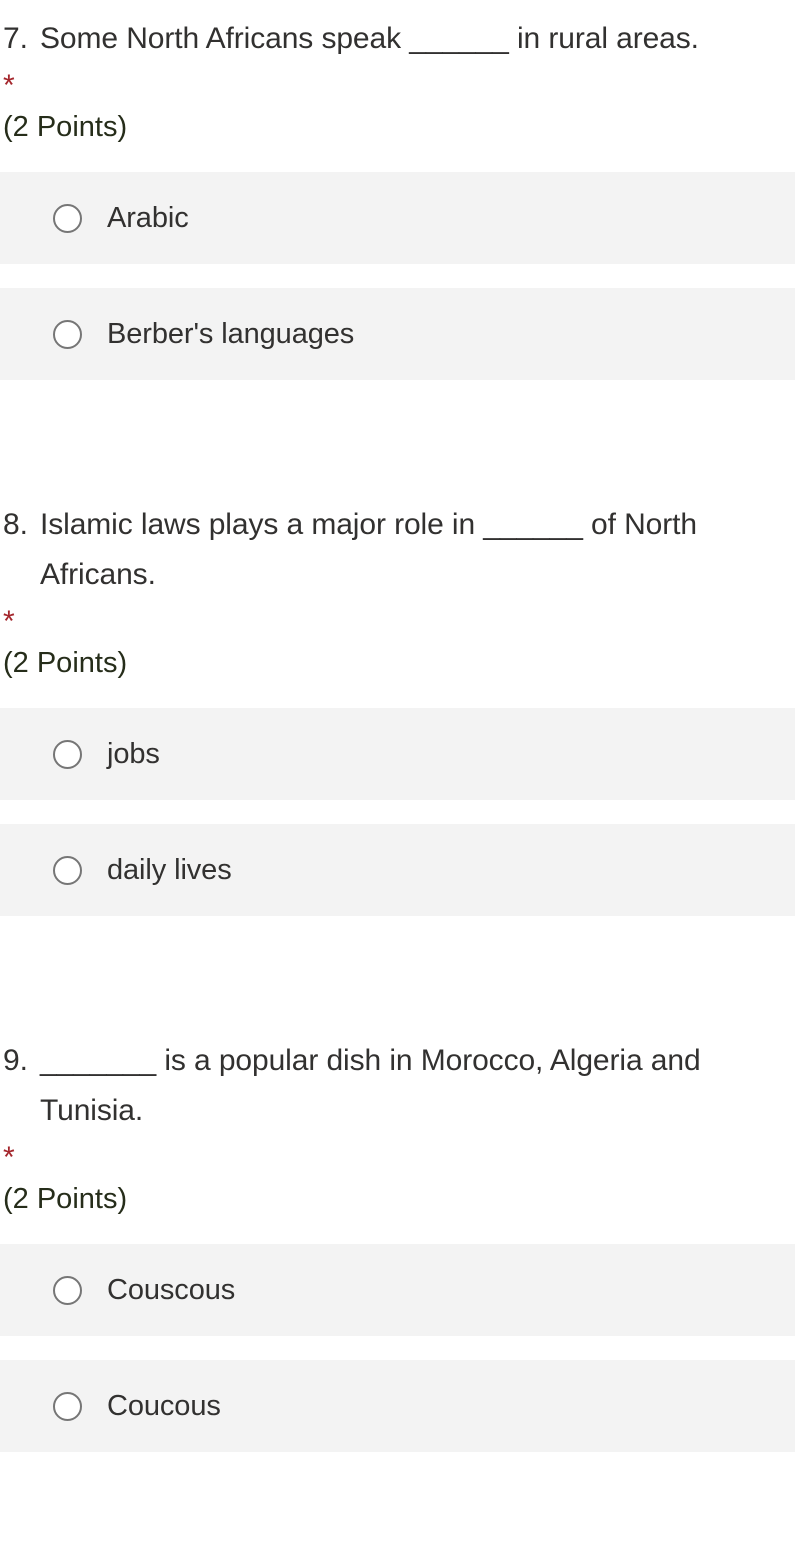  Describe the element at coordinates (15, 524) in the screenshot. I see `question-number: 8.` at that location.